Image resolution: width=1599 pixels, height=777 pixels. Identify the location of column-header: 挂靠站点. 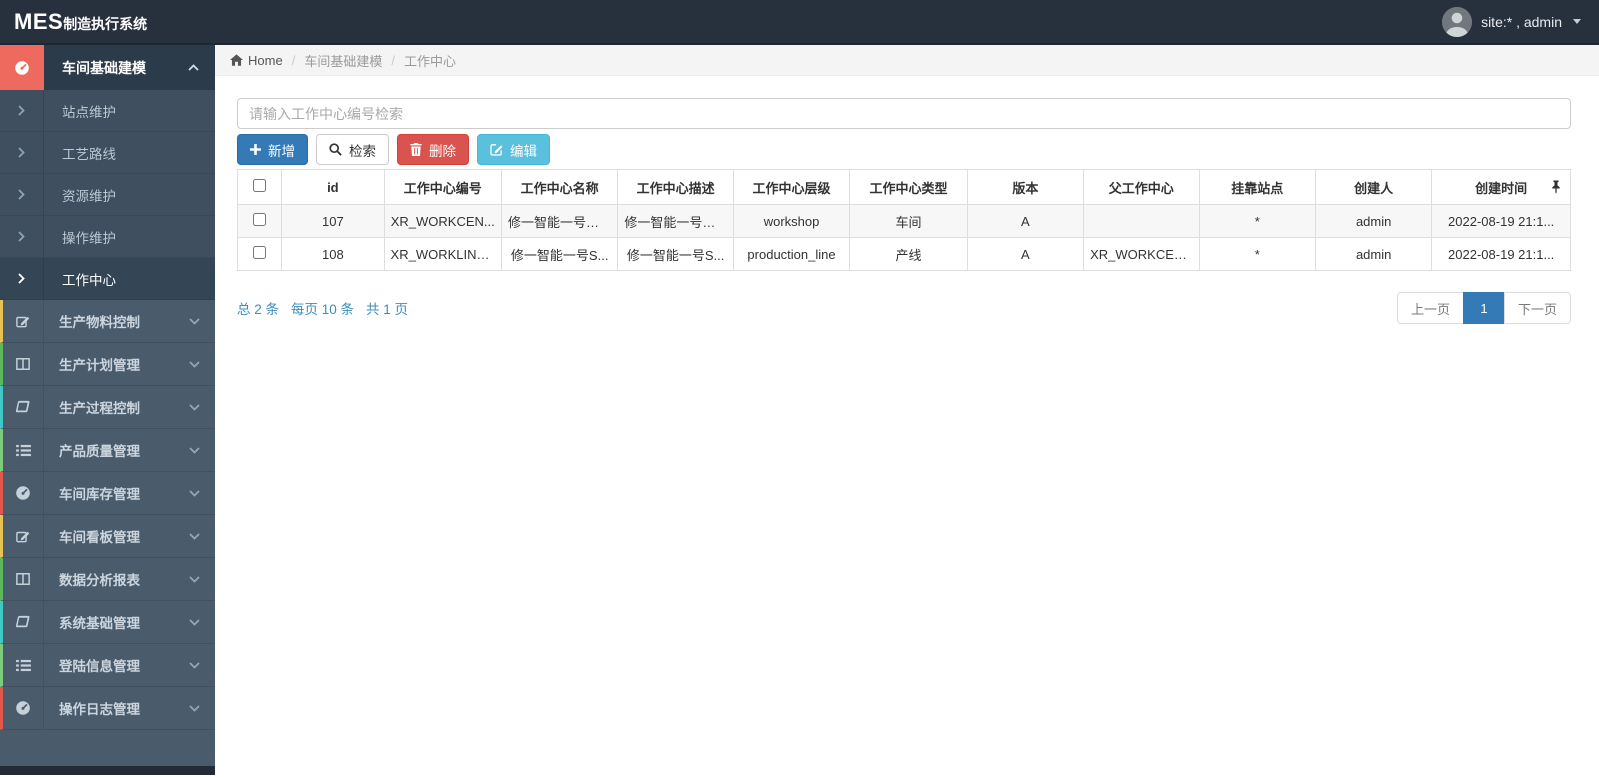
(1257, 187).